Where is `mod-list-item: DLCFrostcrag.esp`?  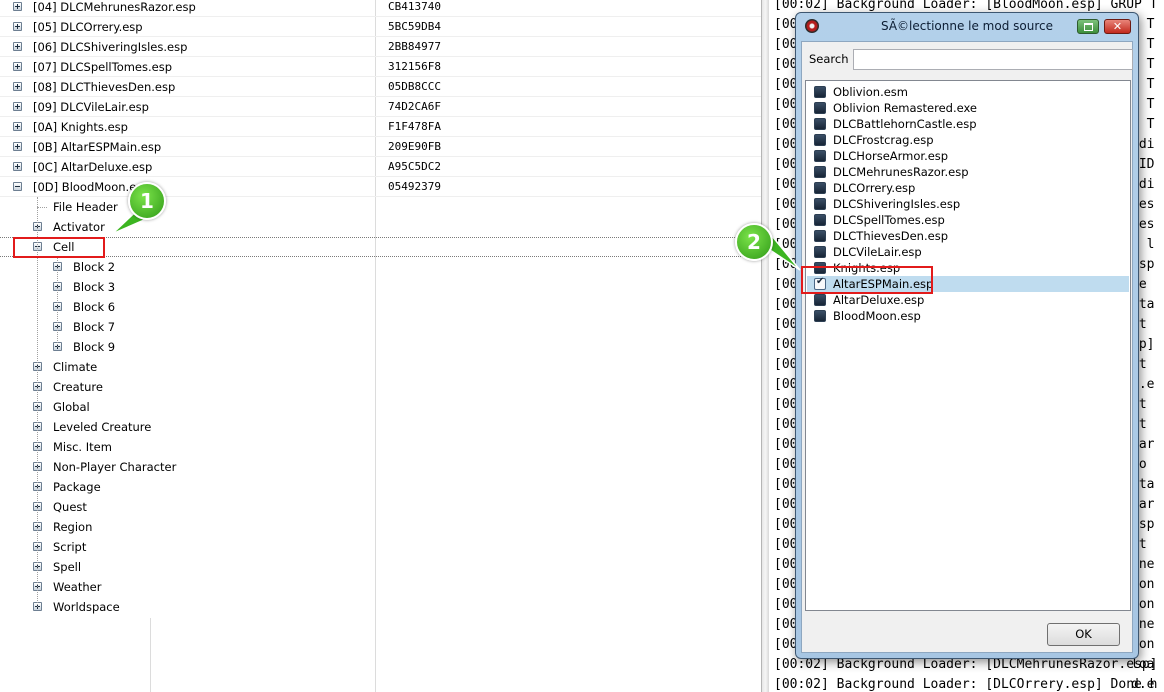
mod-list-item: DLCFrostcrag.esp is located at coordinates (968, 140).